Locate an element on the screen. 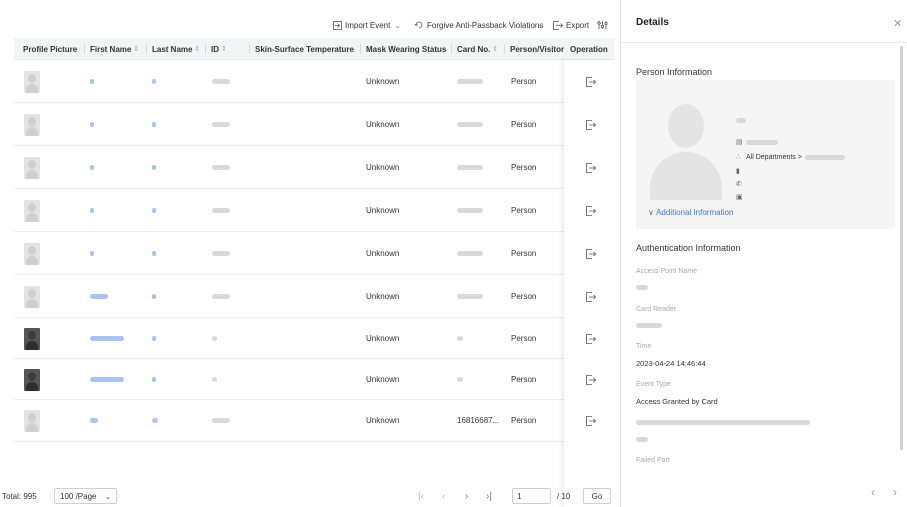  column-settings-button is located at coordinates (604, 25).